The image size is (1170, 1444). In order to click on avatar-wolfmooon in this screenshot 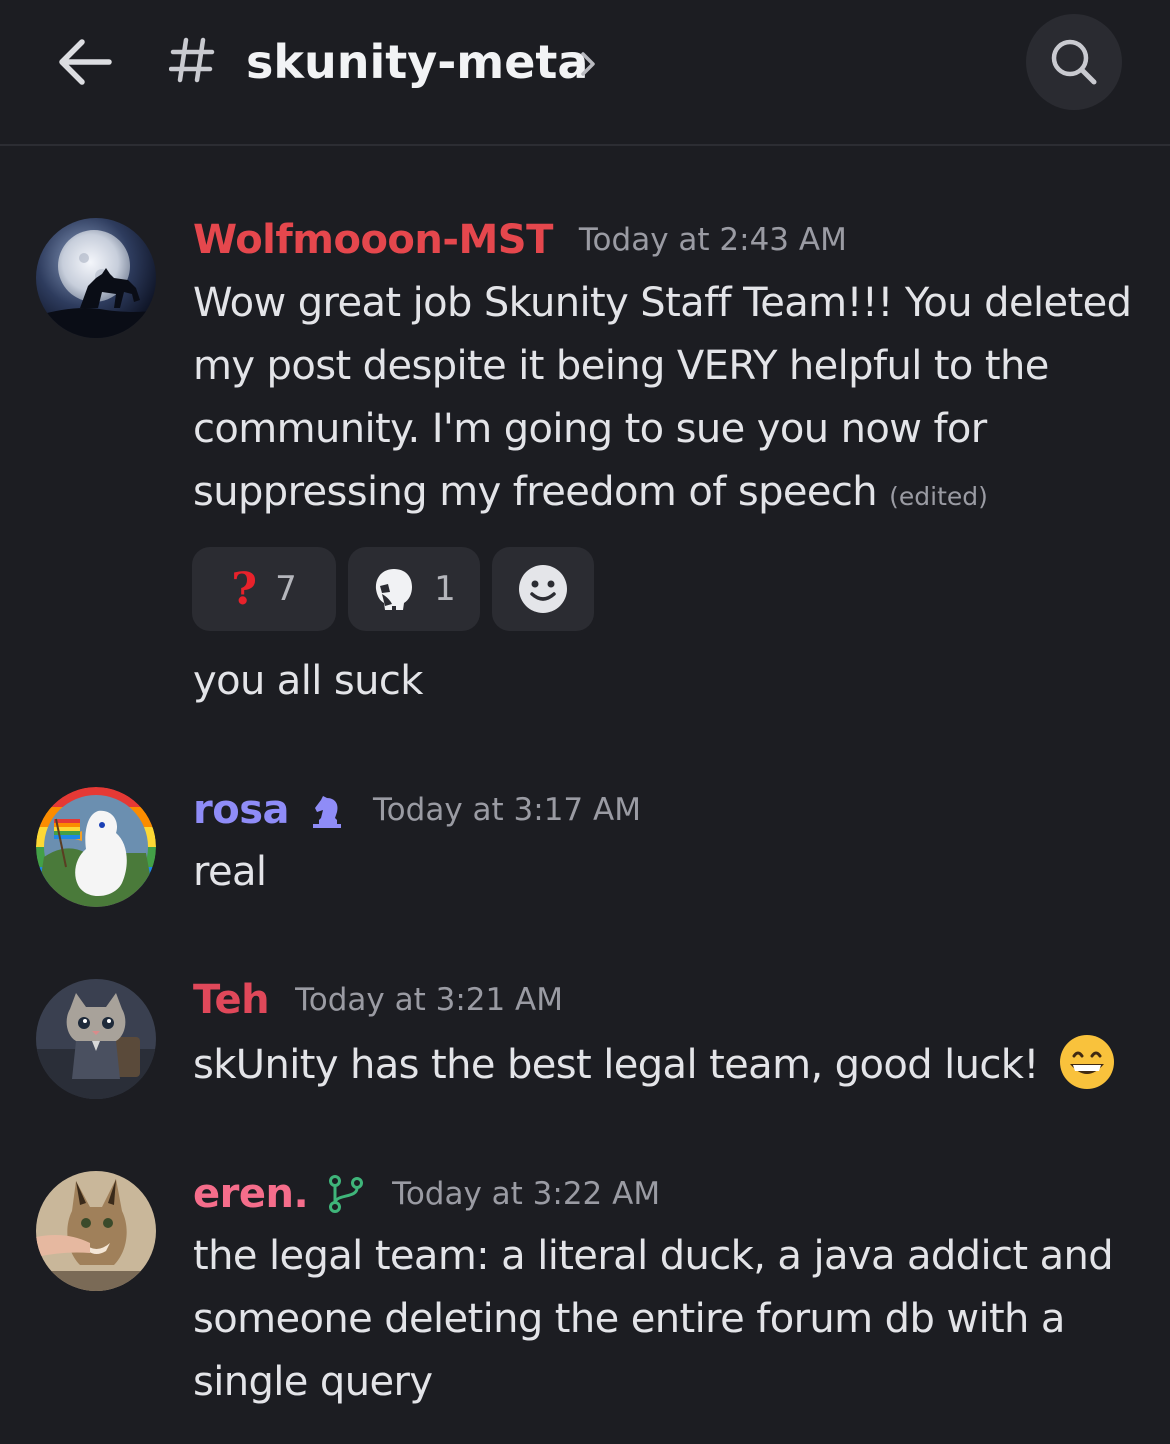, I will do `click(96, 278)`.